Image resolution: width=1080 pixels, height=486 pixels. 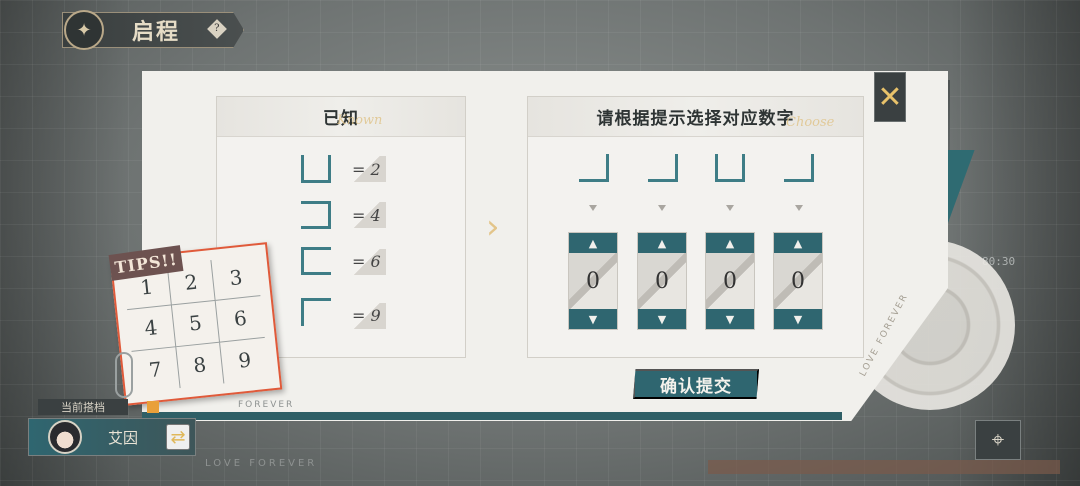 I want to click on close-icon: ✕, so click(x=890, y=97).